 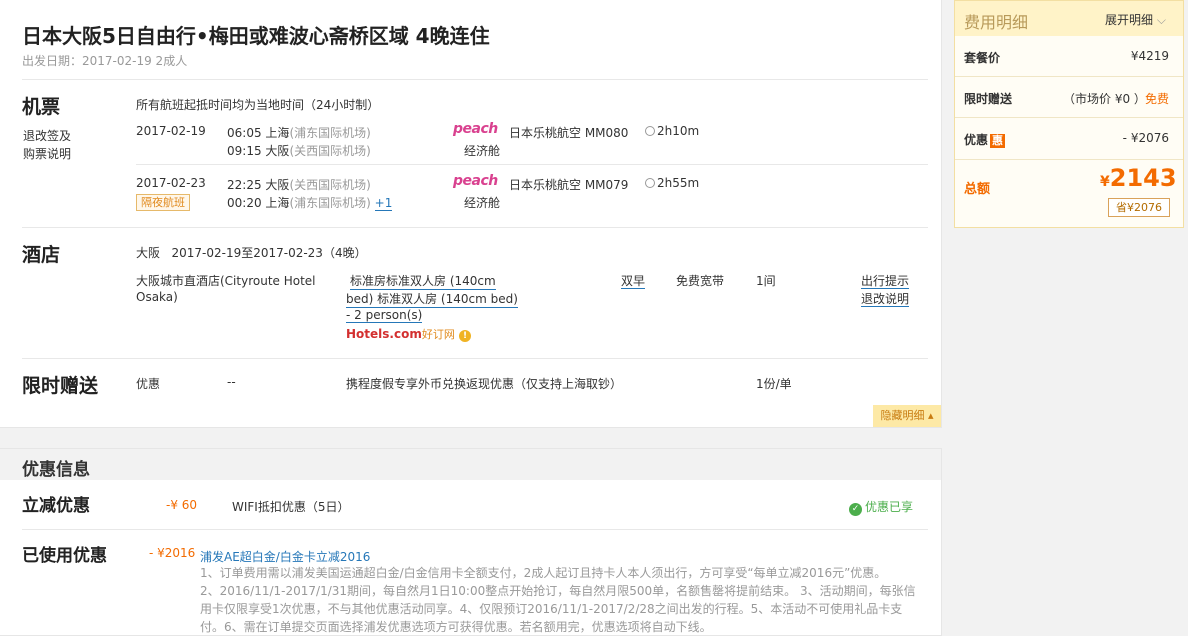 I want to click on total-label: 总额, so click(x=977, y=189).